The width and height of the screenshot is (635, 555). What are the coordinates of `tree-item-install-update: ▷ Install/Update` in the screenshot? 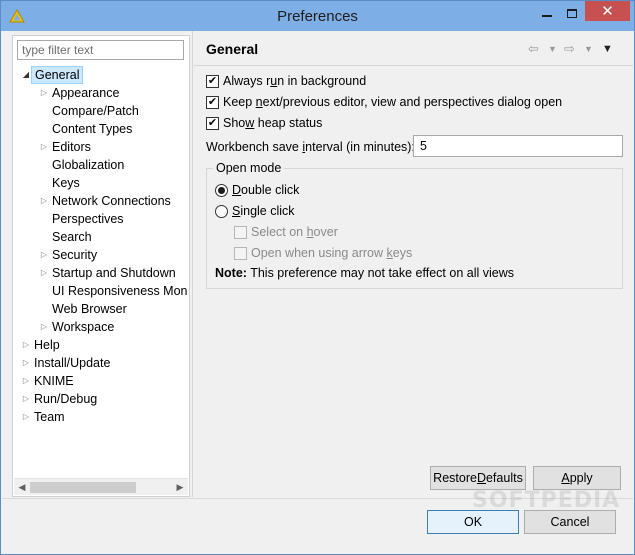 It's located at (67, 363).